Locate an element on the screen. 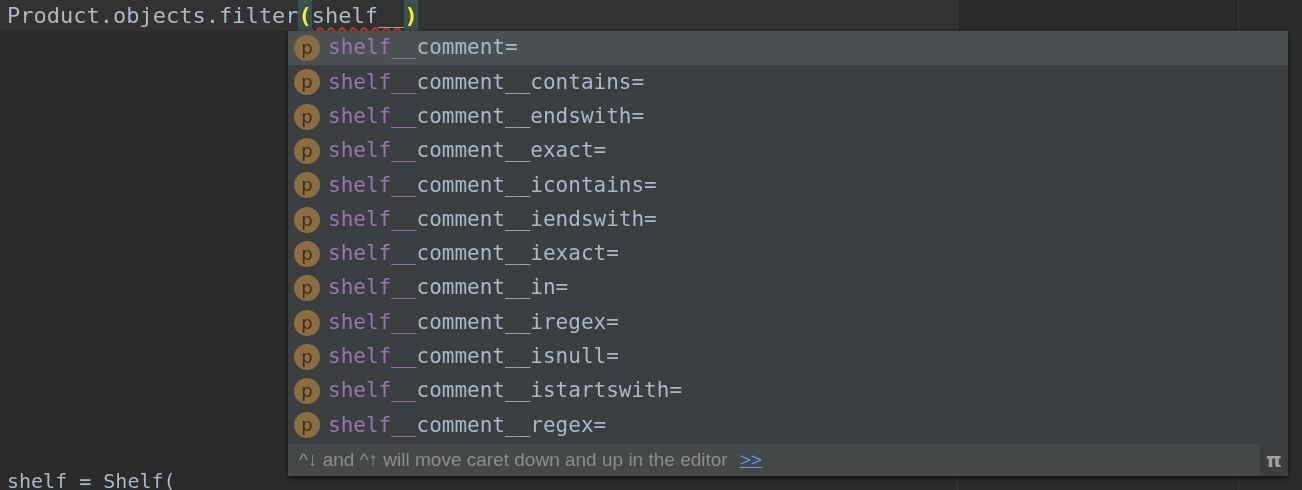 Image resolution: width=1302 pixels, height=490 pixels. code-line: shelf = Shelf( is located at coordinates (91, 481).